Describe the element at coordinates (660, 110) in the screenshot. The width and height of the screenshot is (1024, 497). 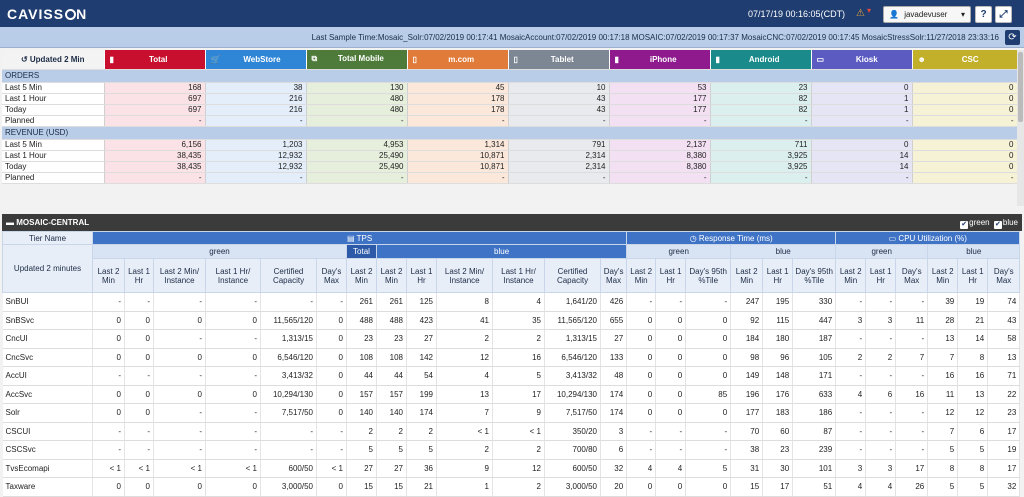
I see `metric-cell: 177` at that location.